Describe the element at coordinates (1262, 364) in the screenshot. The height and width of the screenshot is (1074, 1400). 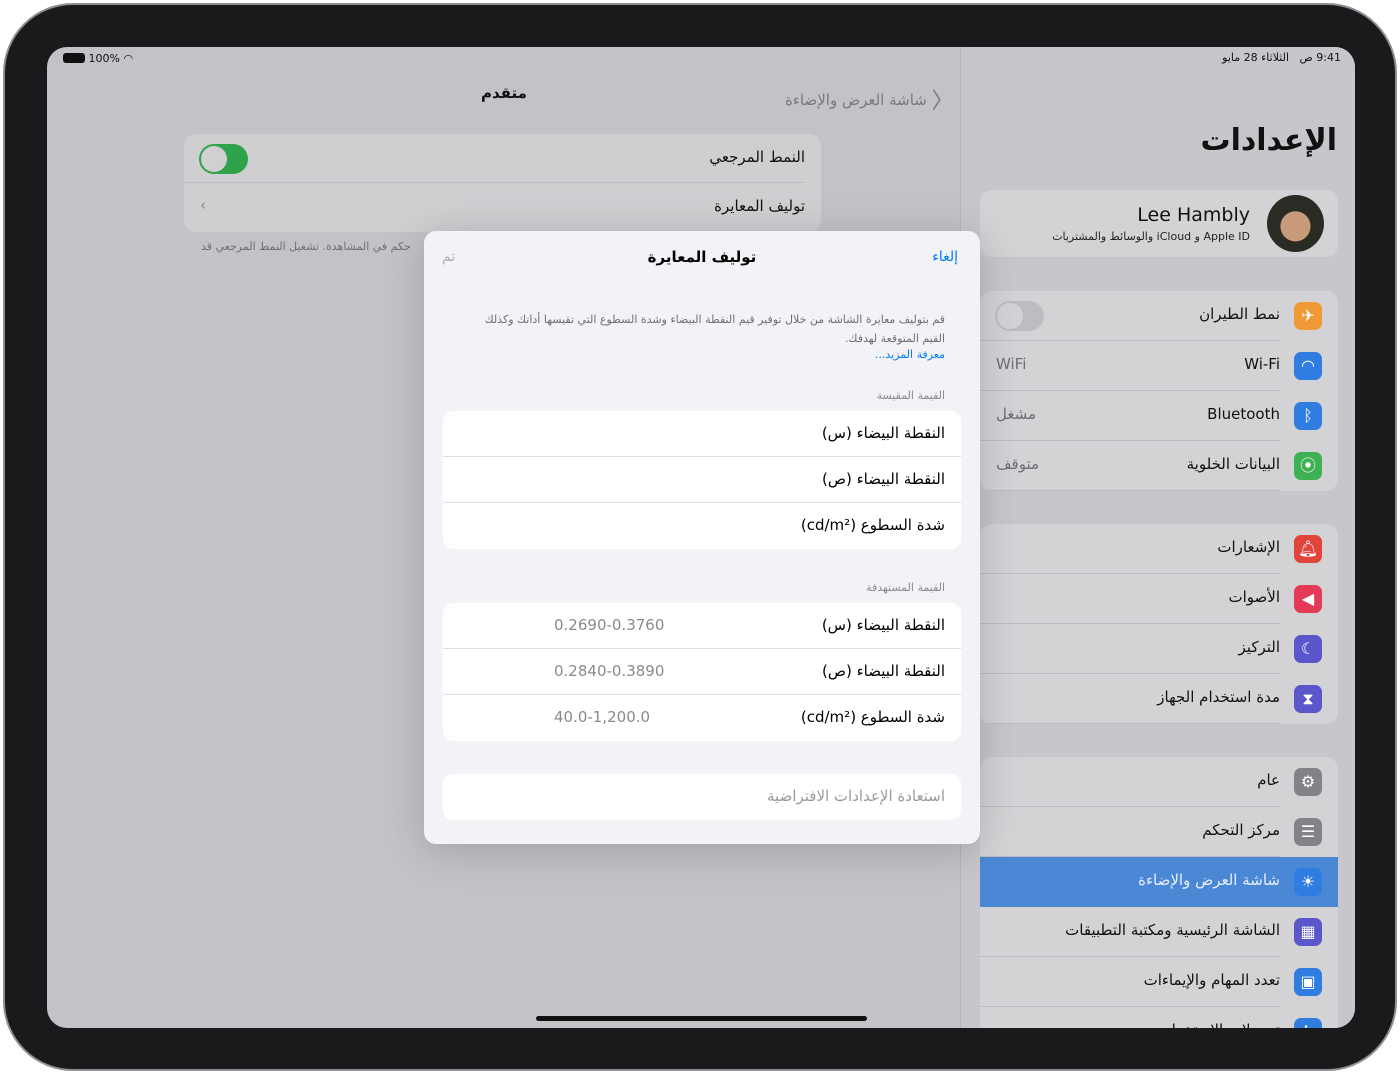
I see `sidebar-item-label: Wi-Fi` at that location.